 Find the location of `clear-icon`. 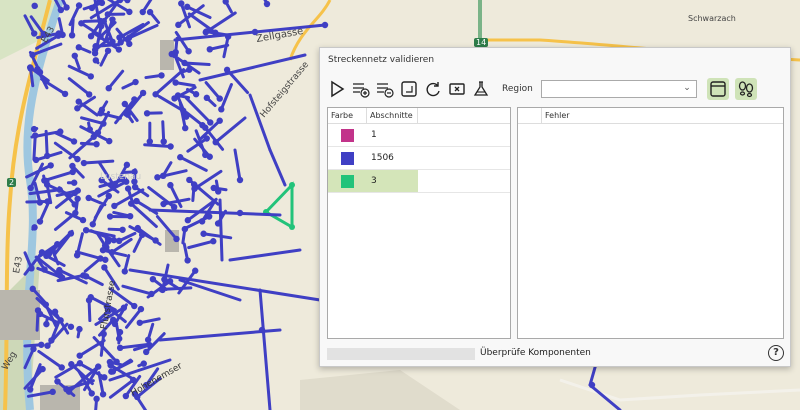

clear-icon is located at coordinates (457, 89).